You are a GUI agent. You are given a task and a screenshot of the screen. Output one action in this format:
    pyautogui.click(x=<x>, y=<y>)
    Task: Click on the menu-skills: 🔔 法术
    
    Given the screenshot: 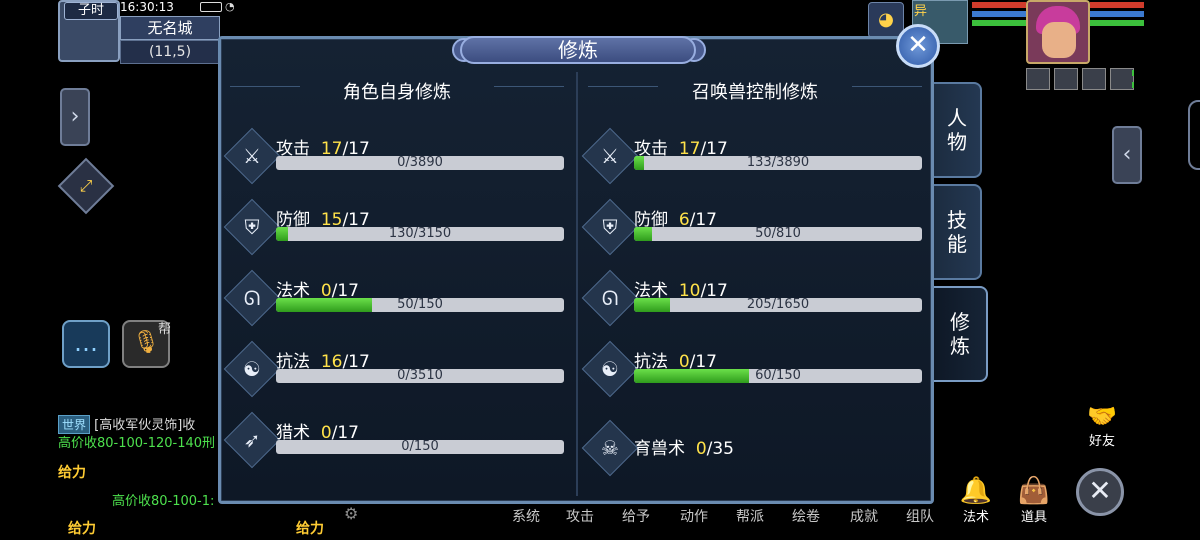 What is the action you would take?
    pyautogui.click(x=976, y=500)
    